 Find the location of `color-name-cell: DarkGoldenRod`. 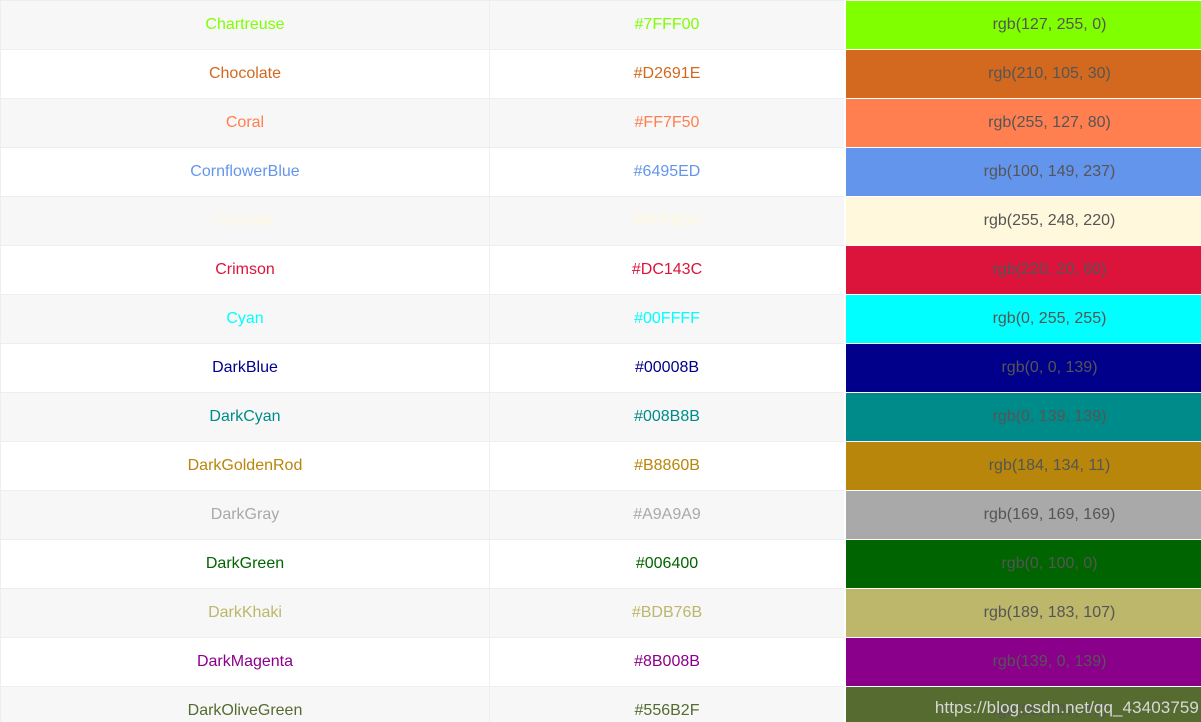

color-name-cell: DarkGoldenRod is located at coordinates (245, 466).